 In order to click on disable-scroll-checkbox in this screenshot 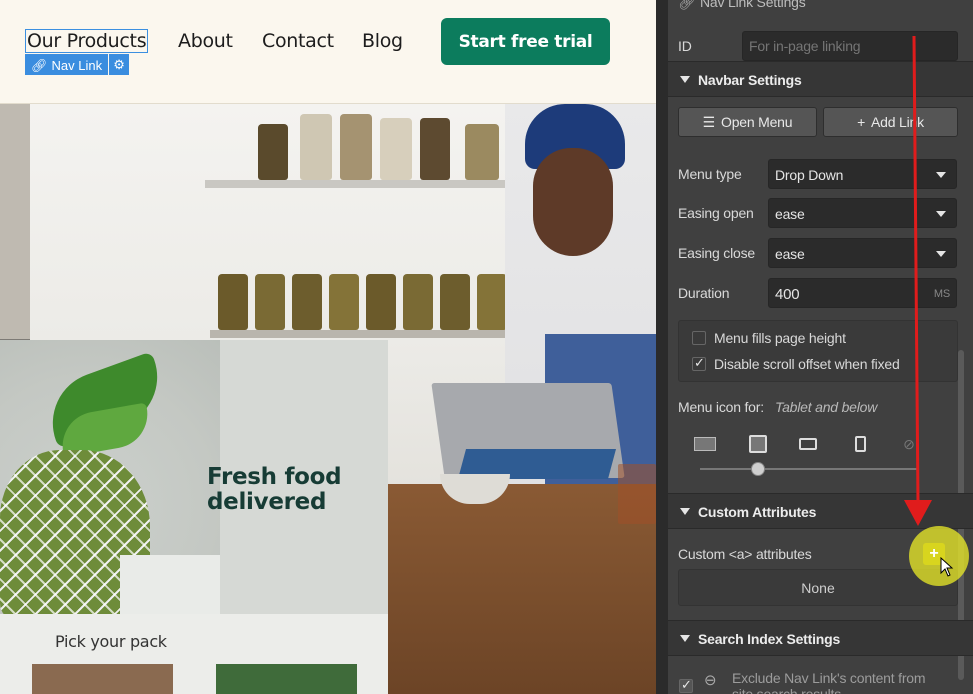, I will do `click(699, 363)`.